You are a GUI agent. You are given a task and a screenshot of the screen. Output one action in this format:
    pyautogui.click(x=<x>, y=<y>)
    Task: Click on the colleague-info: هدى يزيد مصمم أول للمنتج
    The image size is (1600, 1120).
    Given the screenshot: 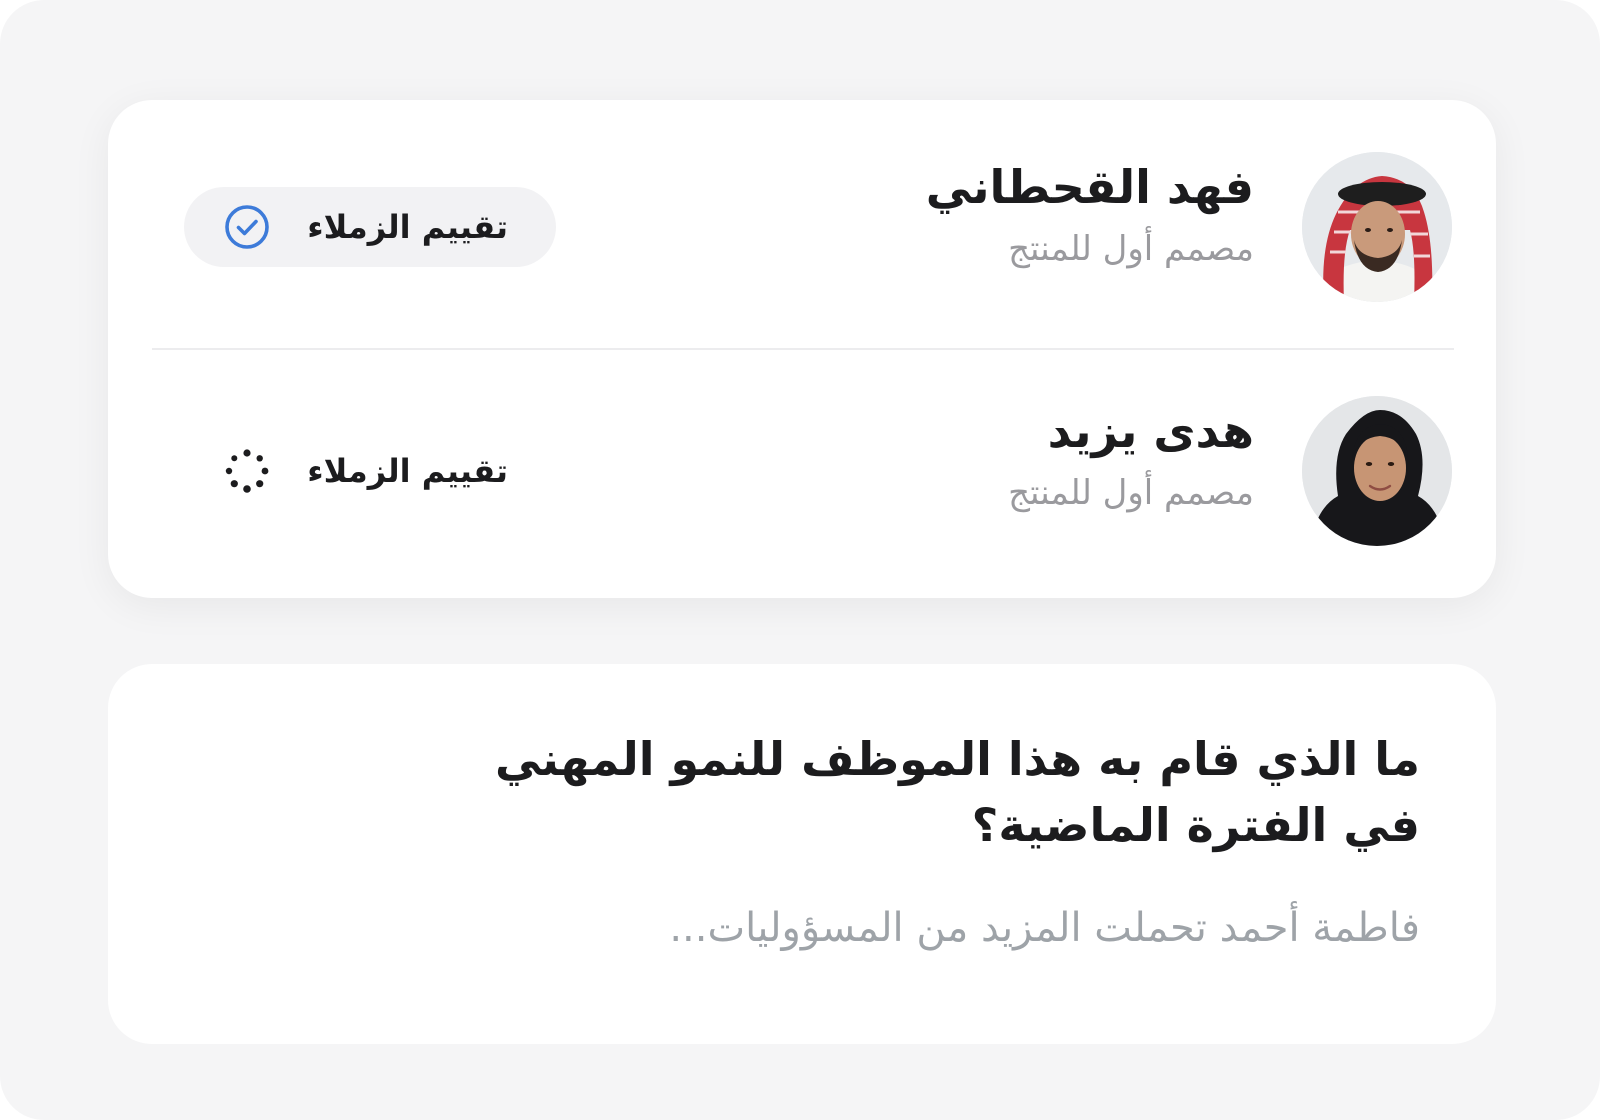 What is the action you would take?
    pyautogui.click(x=1131, y=459)
    